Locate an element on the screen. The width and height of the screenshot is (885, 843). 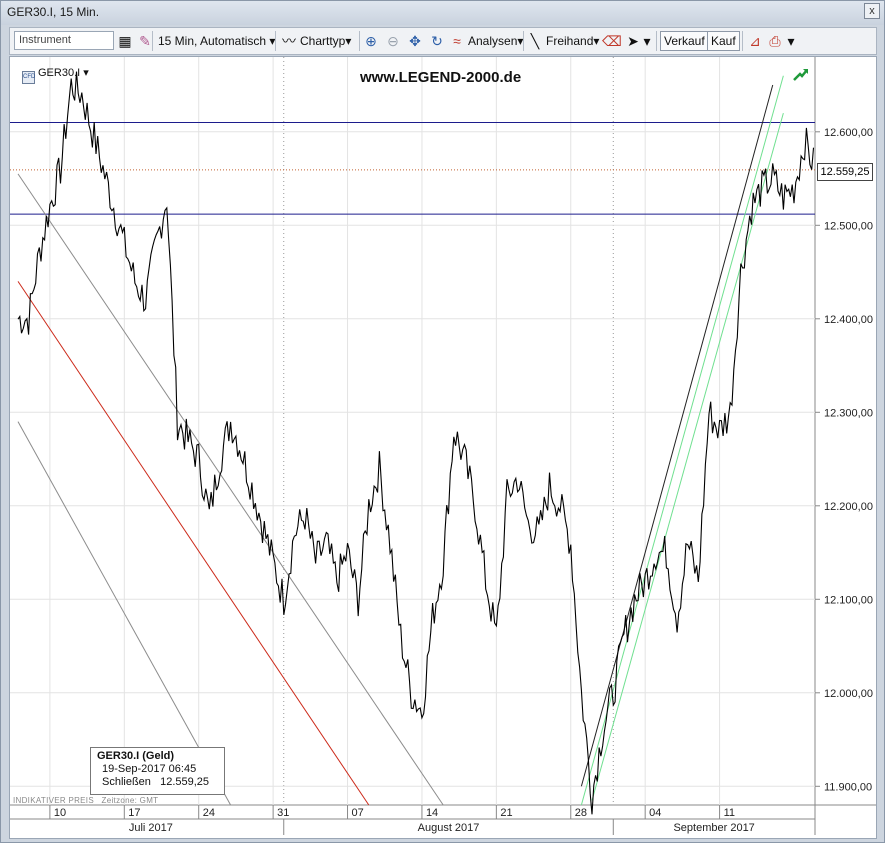
line-tool-icon: ╲ is located at coordinates (535, 41).